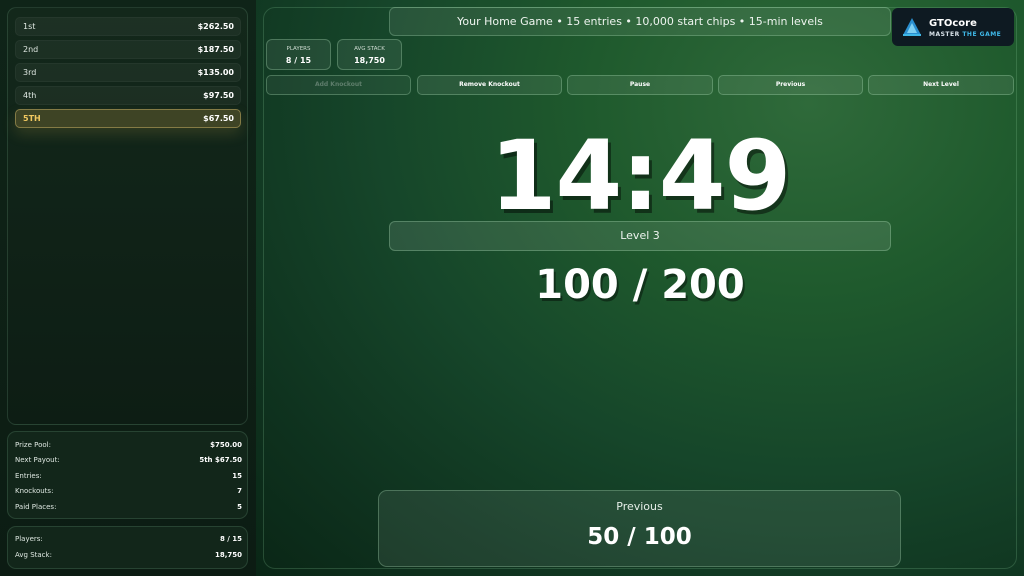 This screenshot has width=1024, height=576. What do you see at coordinates (128, 72) in the screenshot?
I see `payout-row: 3rd $135.00` at bounding box center [128, 72].